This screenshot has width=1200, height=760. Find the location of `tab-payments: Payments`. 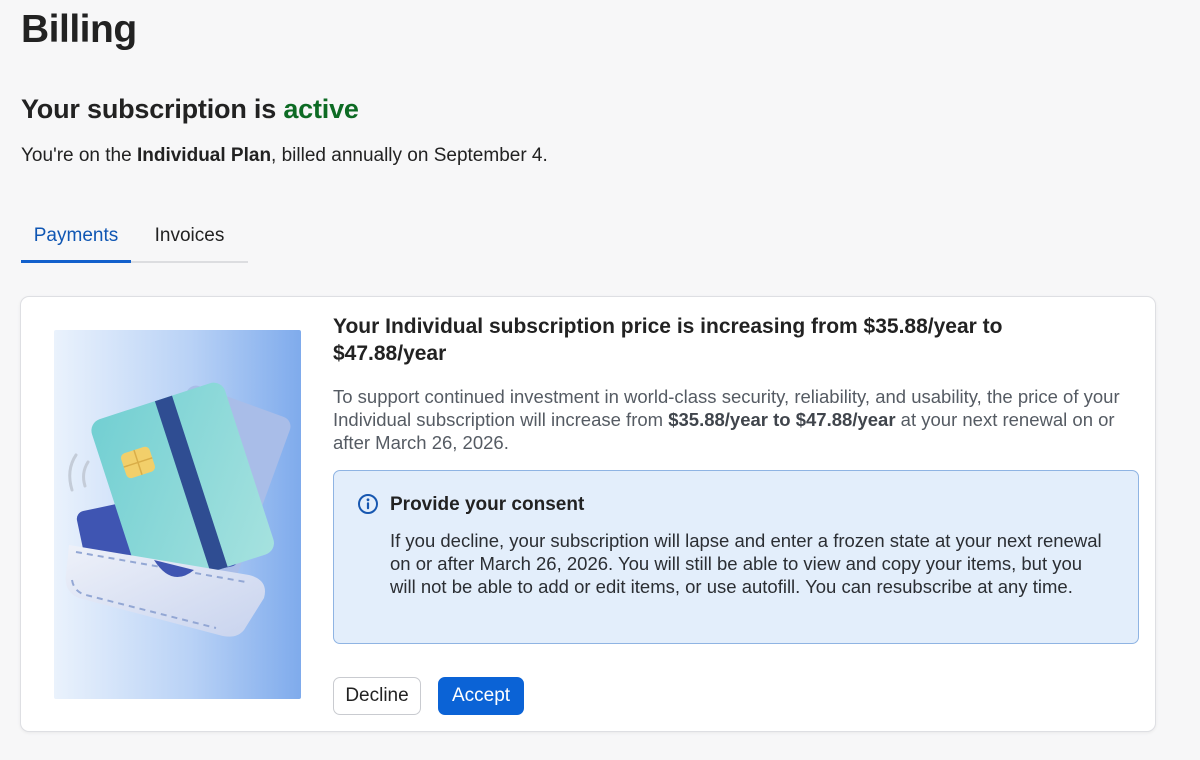

tab-payments: Payments is located at coordinates (76, 239).